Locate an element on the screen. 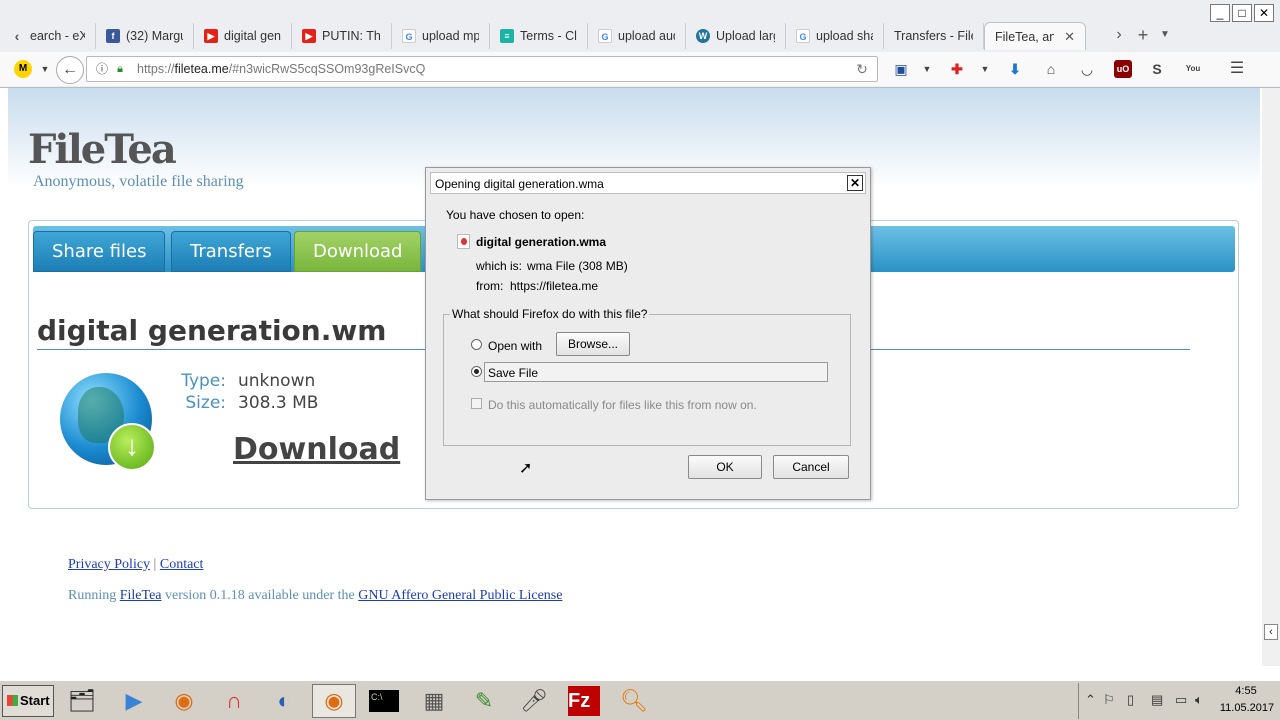 The image size is (1280, 720). notepad-icon: ✎ is located at coordinates (484, 701).